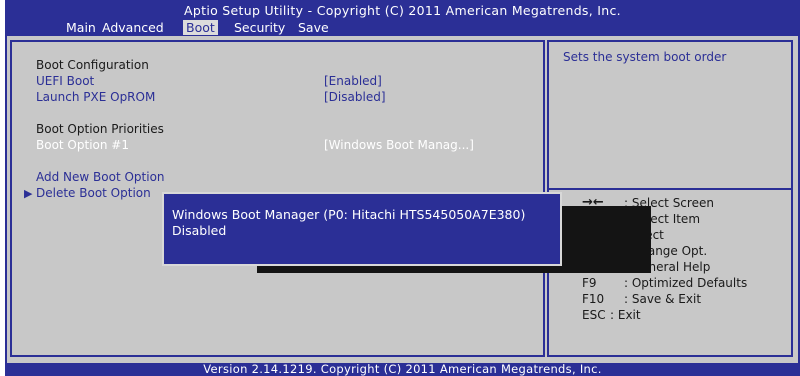  I want to click on uefi-boot-label: UEFI Boot, so click(65, 81).